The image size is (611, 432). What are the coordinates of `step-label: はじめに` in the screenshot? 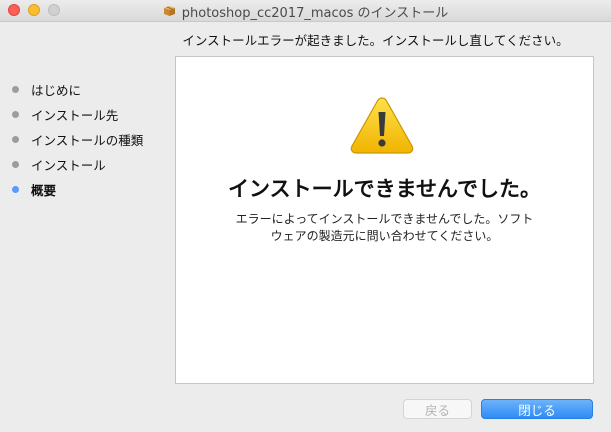 It's located at (56, 90).